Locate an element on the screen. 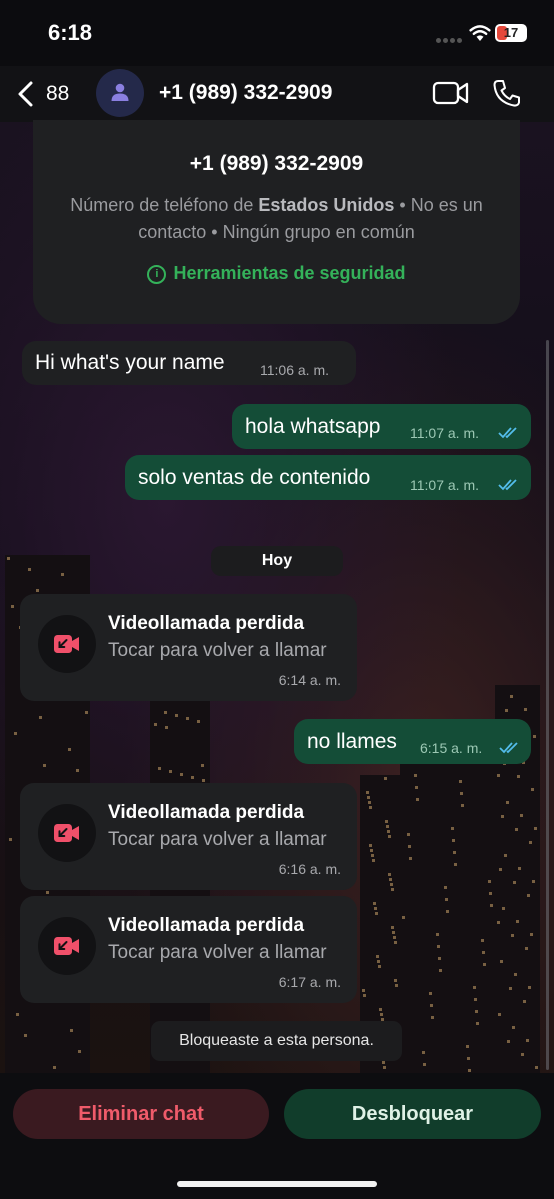 The image size is (554, 1199). avatar is located at coordinates (120, 93).